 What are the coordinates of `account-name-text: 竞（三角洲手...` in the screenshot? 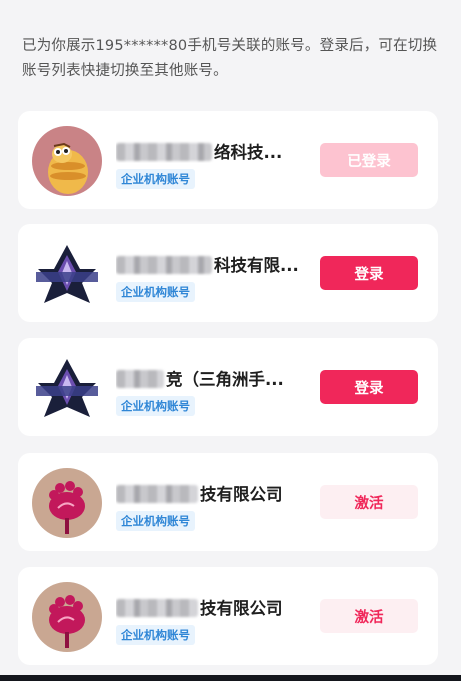 It's located at (225, 379).